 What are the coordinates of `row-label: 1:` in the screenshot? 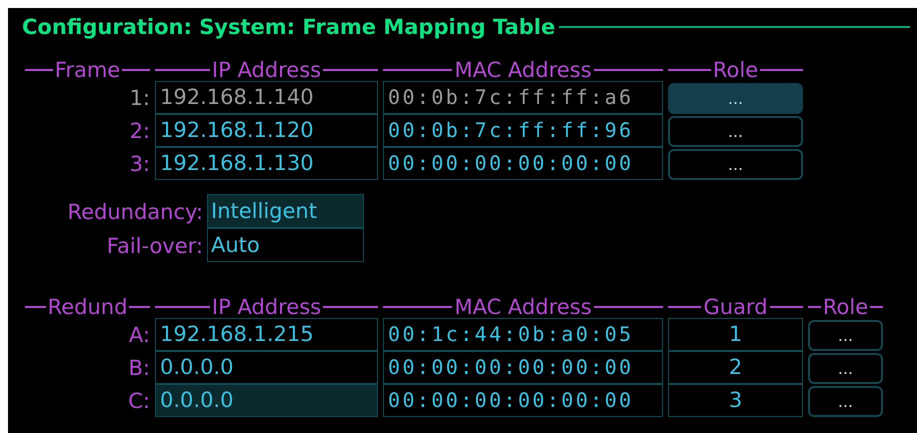 It's located at (139, 98).